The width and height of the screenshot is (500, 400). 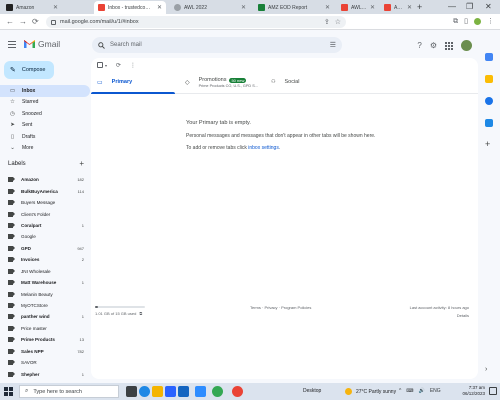 I want to click on contacts-icon, so click(x=489, y=123).